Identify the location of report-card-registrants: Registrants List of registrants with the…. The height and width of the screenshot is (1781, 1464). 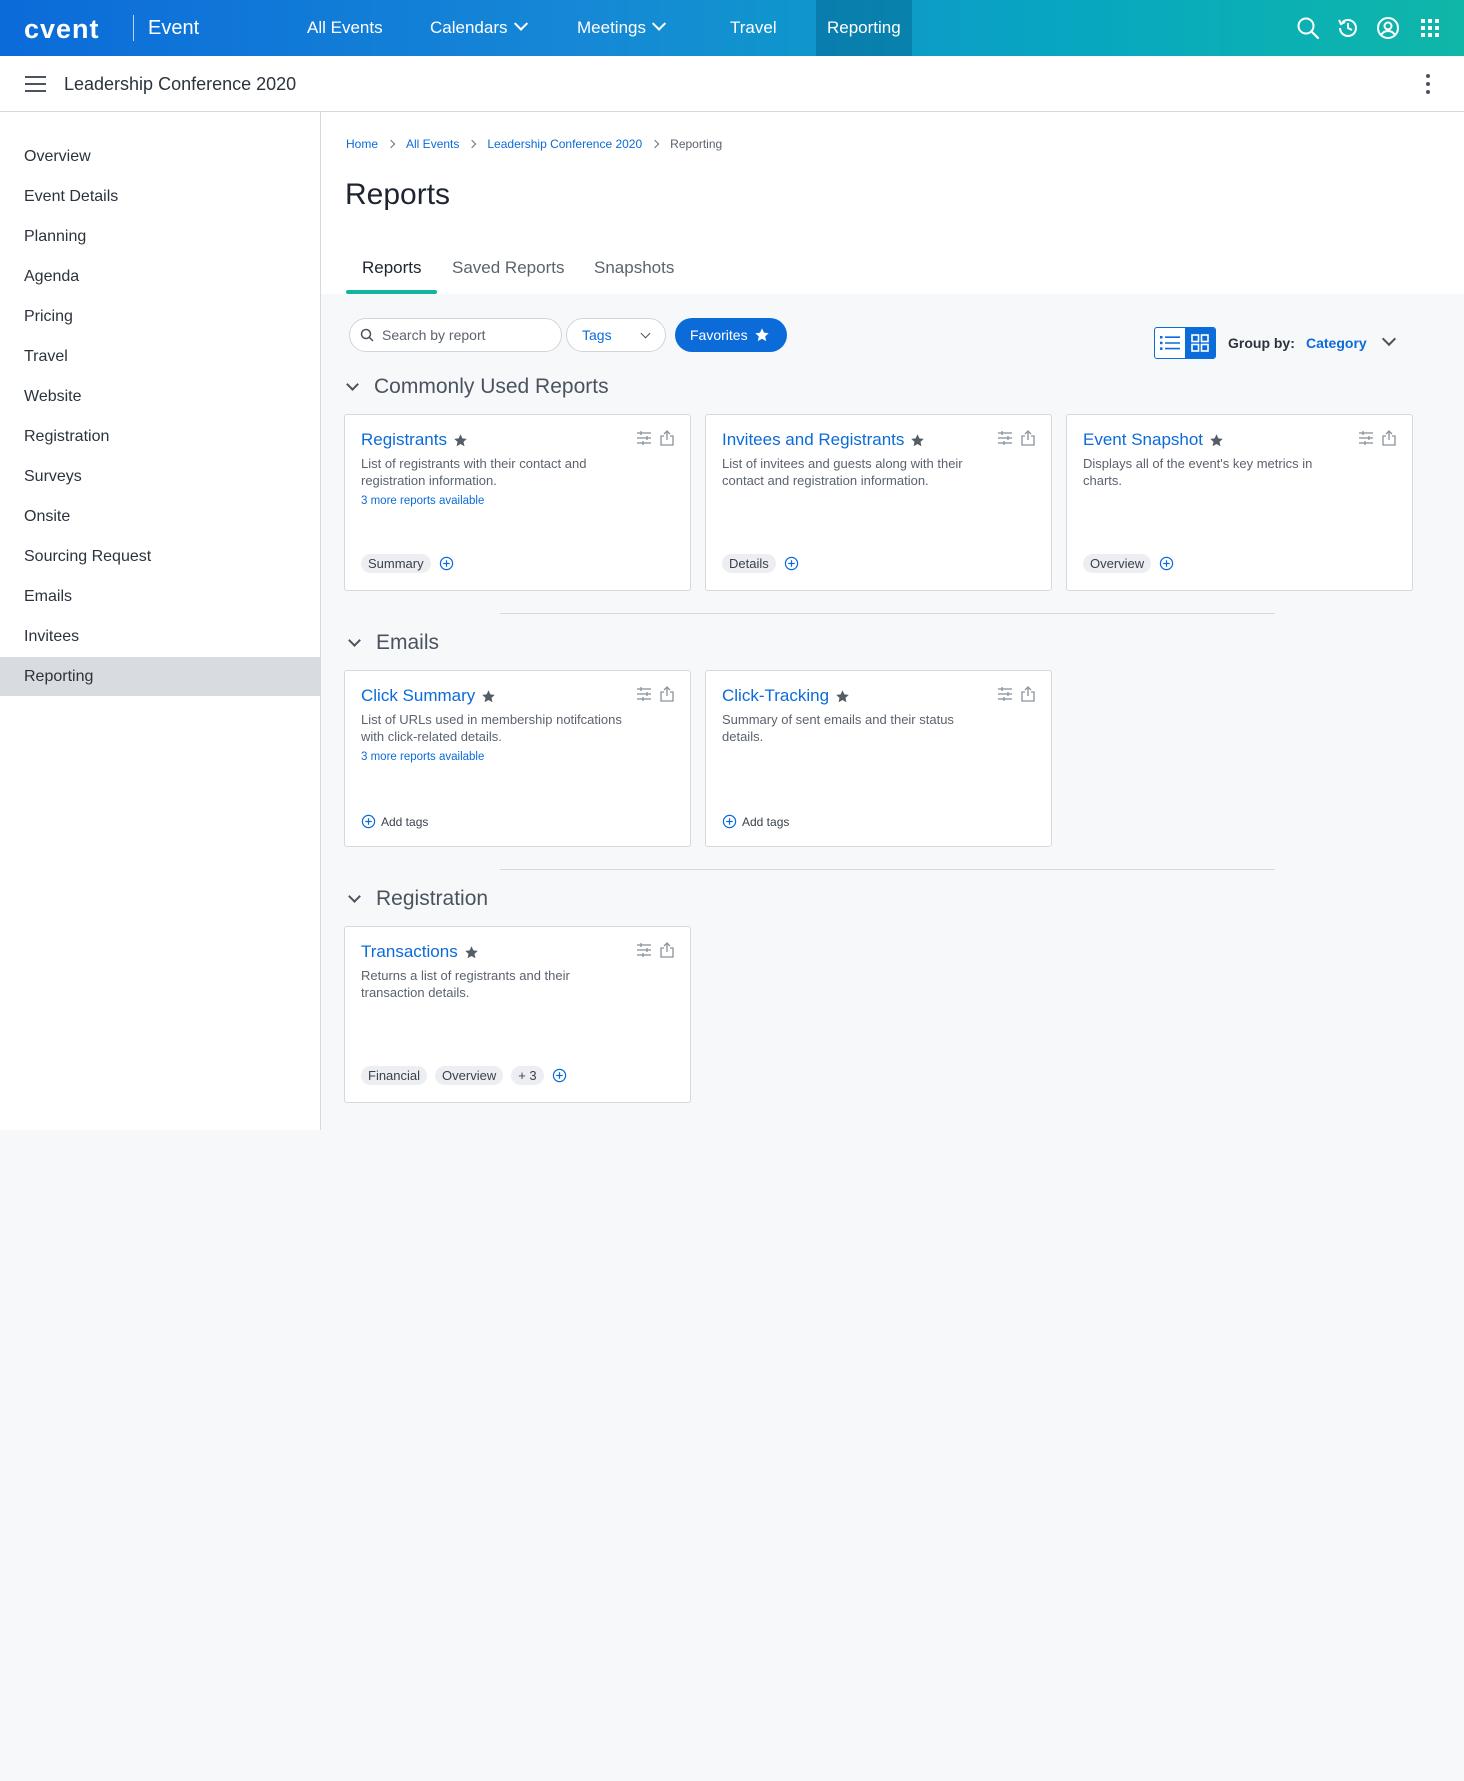
(517, 502).